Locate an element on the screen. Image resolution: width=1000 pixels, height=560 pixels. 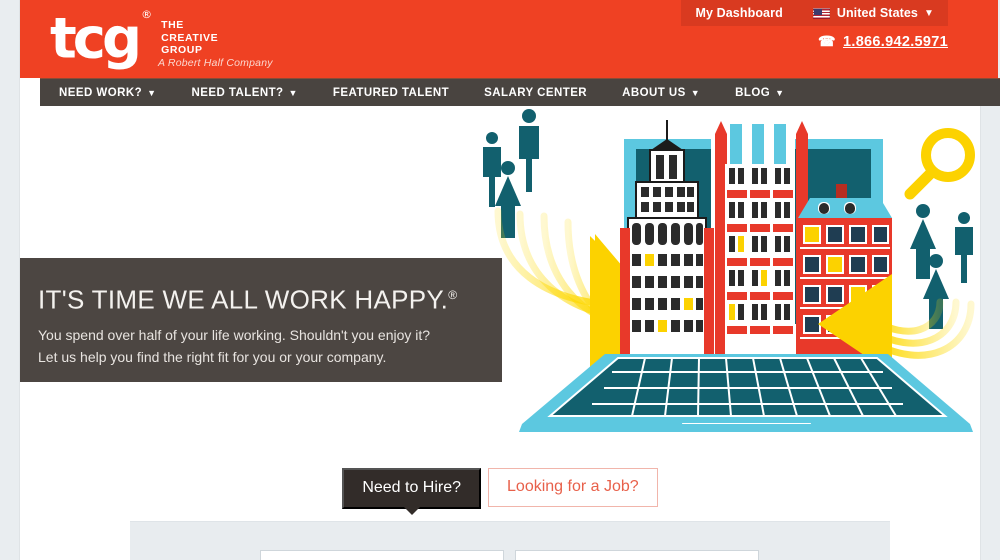
nav-label: SALARY CENTER is located at coordinates (536, 92).